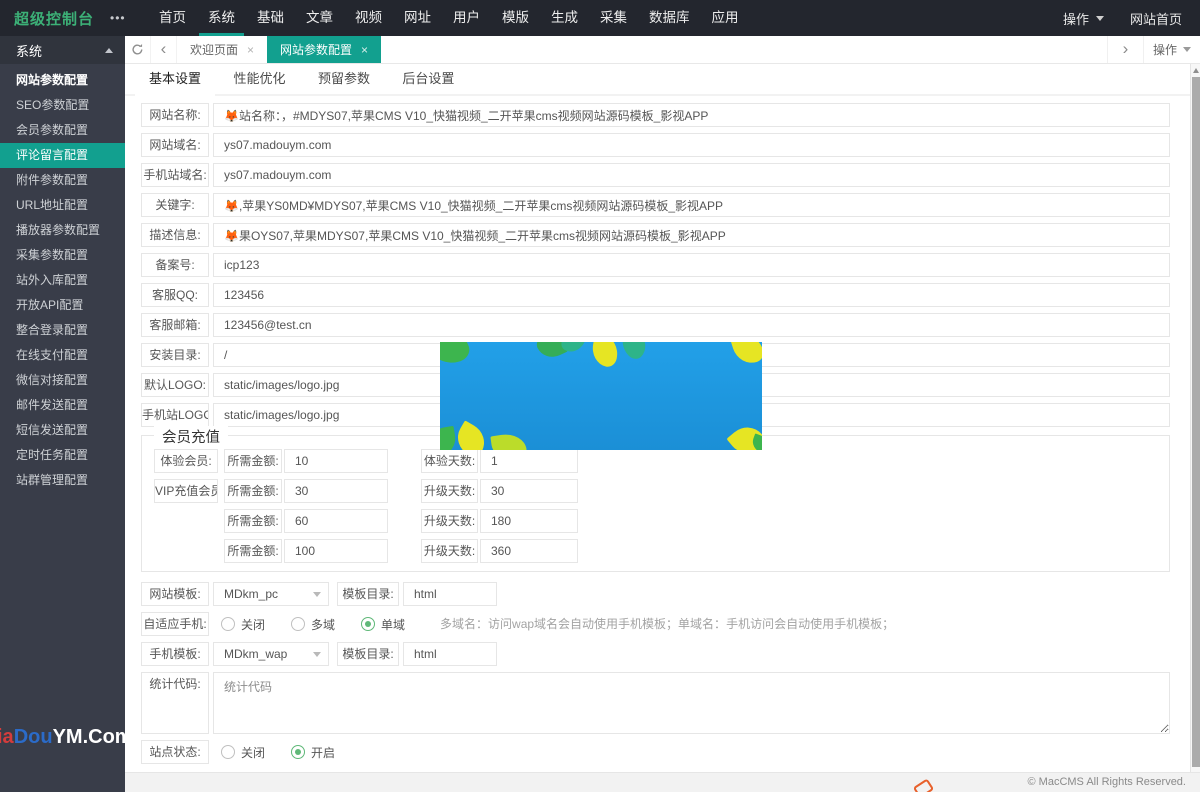 The width and height of the screenshot is (1200, 792). Describe the element at coordinates (62, 130) in the screenshot. I see `sidebar-item-member-params: 会员参数配置` at that location.